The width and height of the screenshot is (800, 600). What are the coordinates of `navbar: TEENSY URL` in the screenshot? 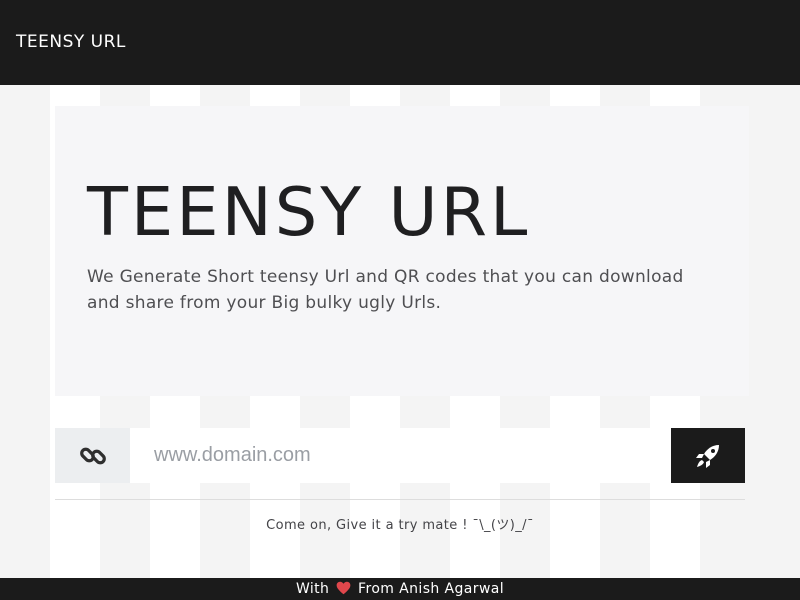 It's located at (400, 42).